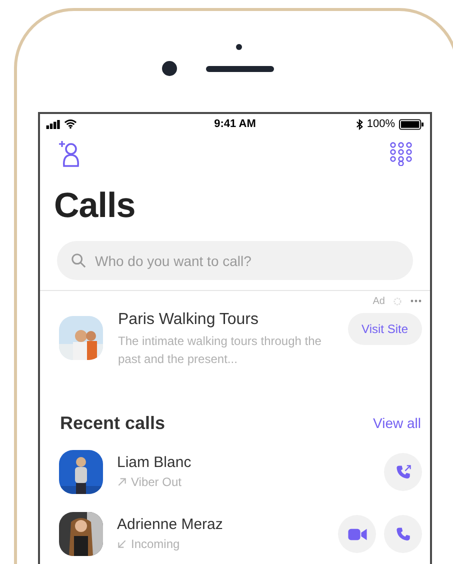 The image size is (453, 564). What do you see at coordinates (70, 124) in the screenshot?
I see `wifi-icon` at bounding box center [70, 124].